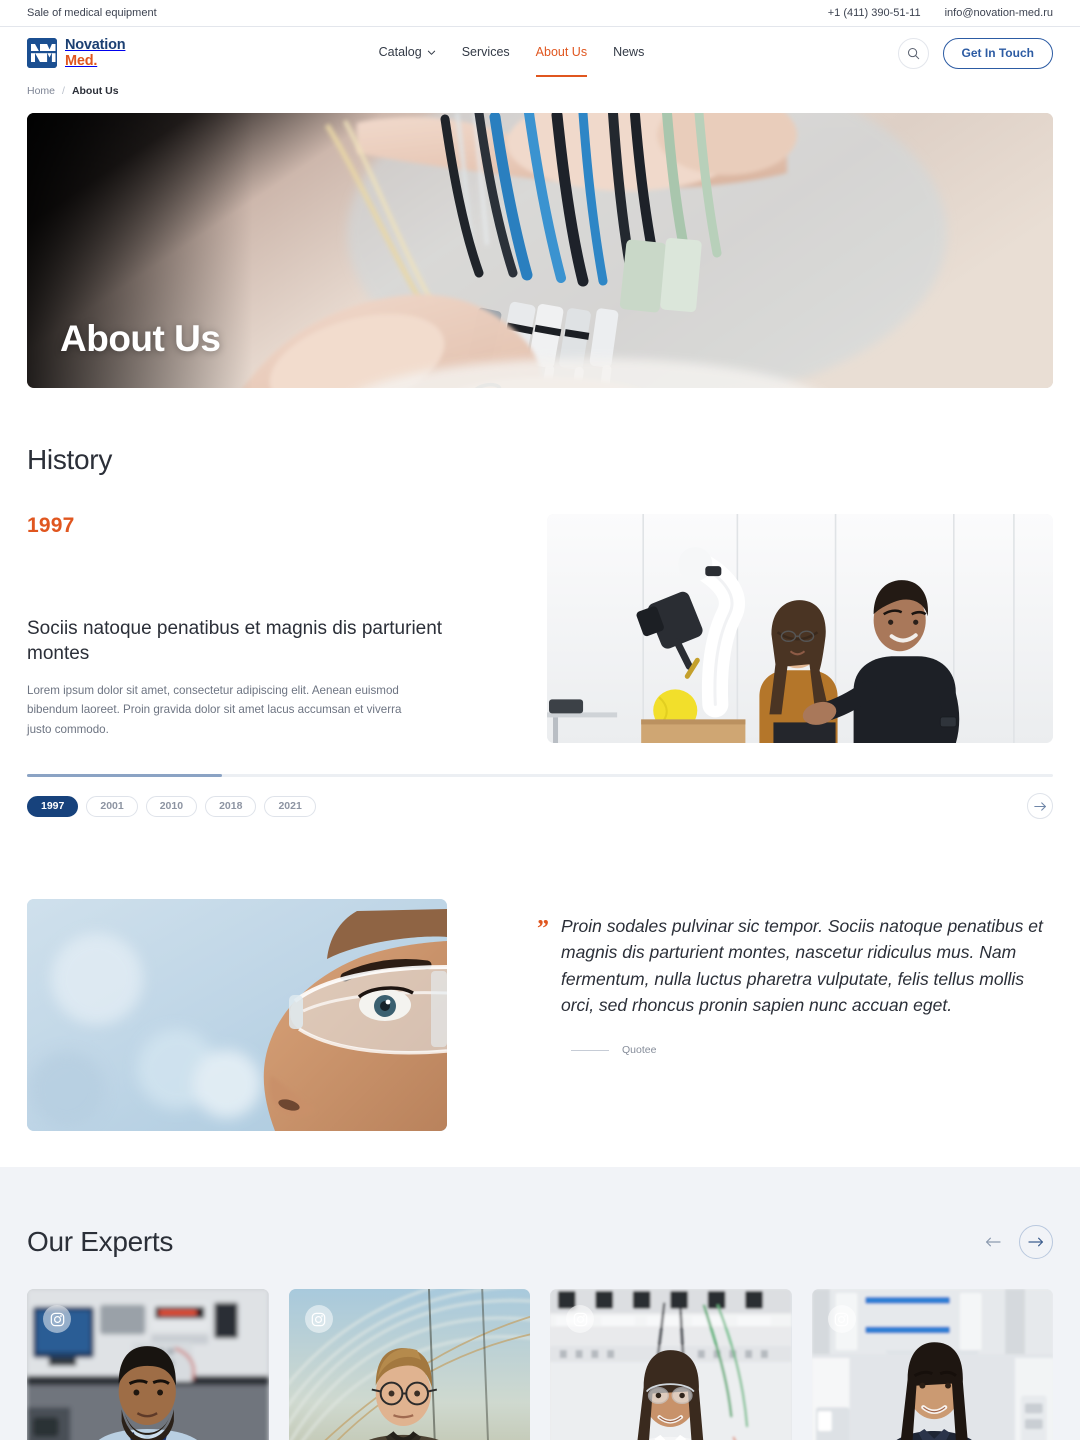  I want to click on main-navigation: Catalog Services About Us News, so click(511, 61).